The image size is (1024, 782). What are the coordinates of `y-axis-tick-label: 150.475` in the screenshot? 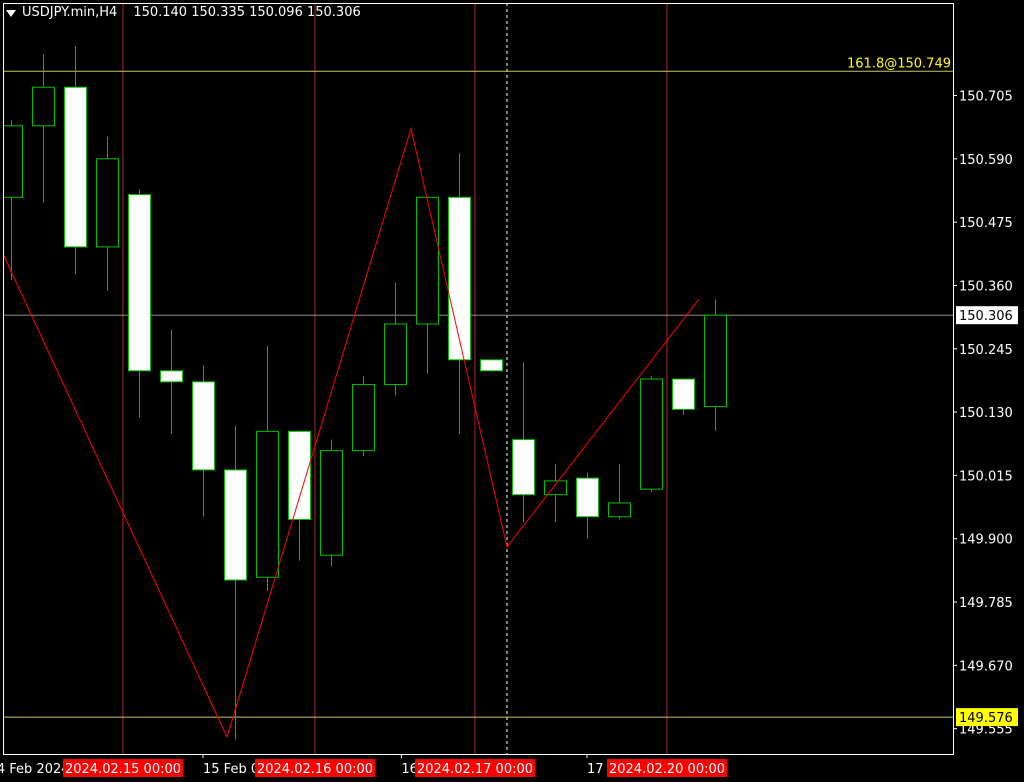 It's located at (986, 223).